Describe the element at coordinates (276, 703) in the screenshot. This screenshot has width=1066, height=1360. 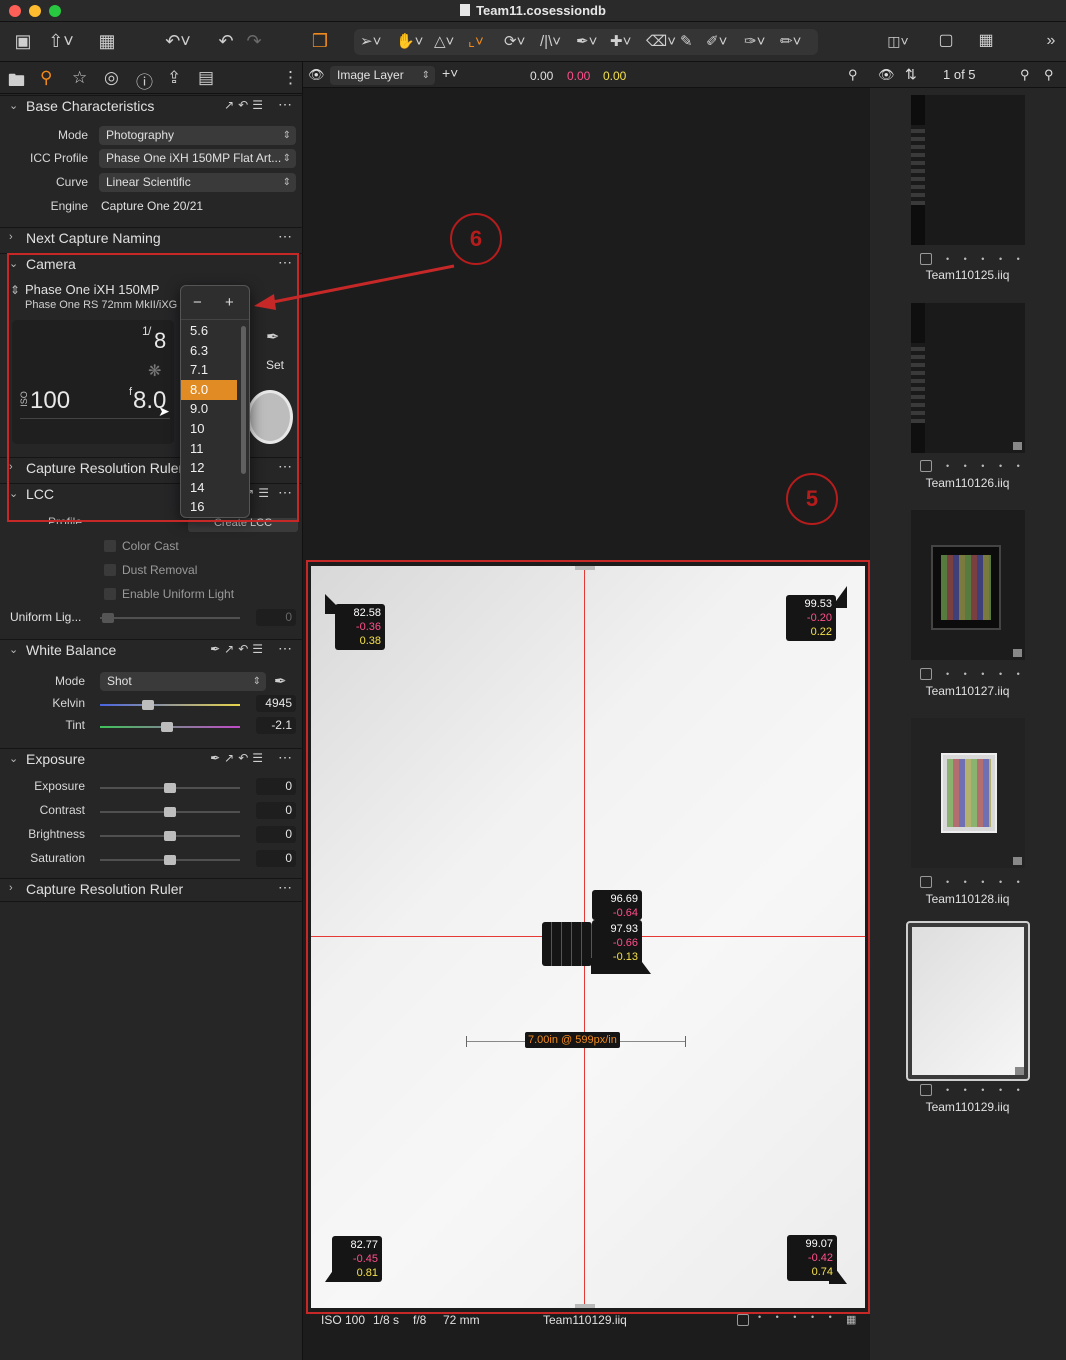
I see `kelvin-value: 4945` at that location.